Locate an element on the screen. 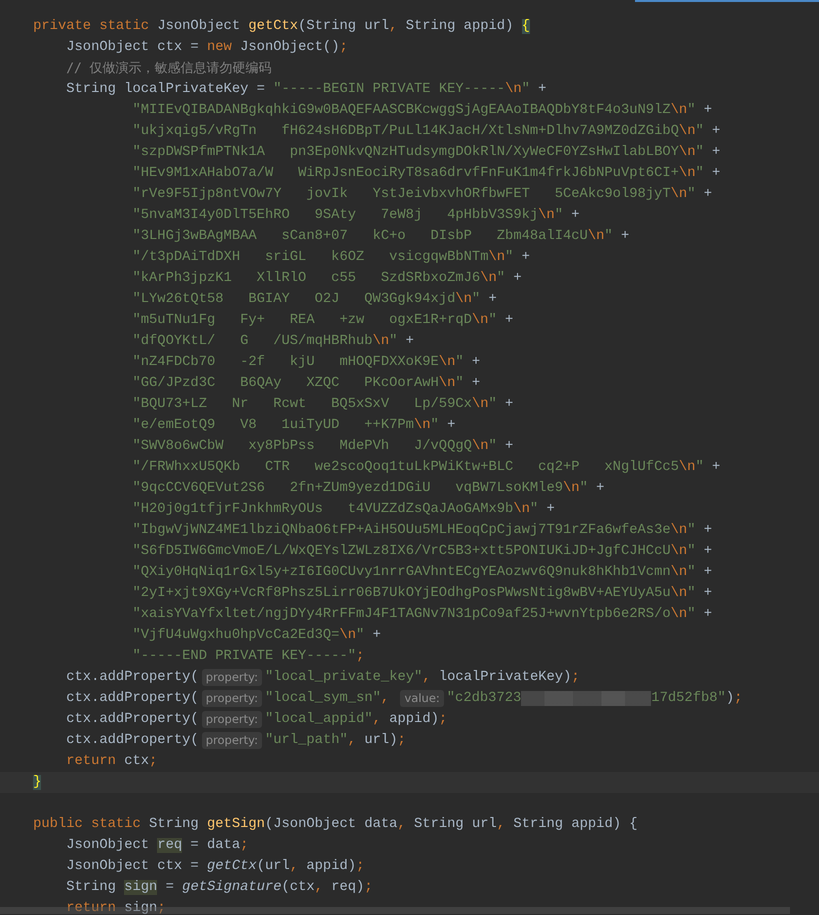 This screenshot has width=819, height=915. code-line: "GG/JPzd3C B6QAy XZQC PKcOorAwH\n" + is located at coordinates (306, 383).